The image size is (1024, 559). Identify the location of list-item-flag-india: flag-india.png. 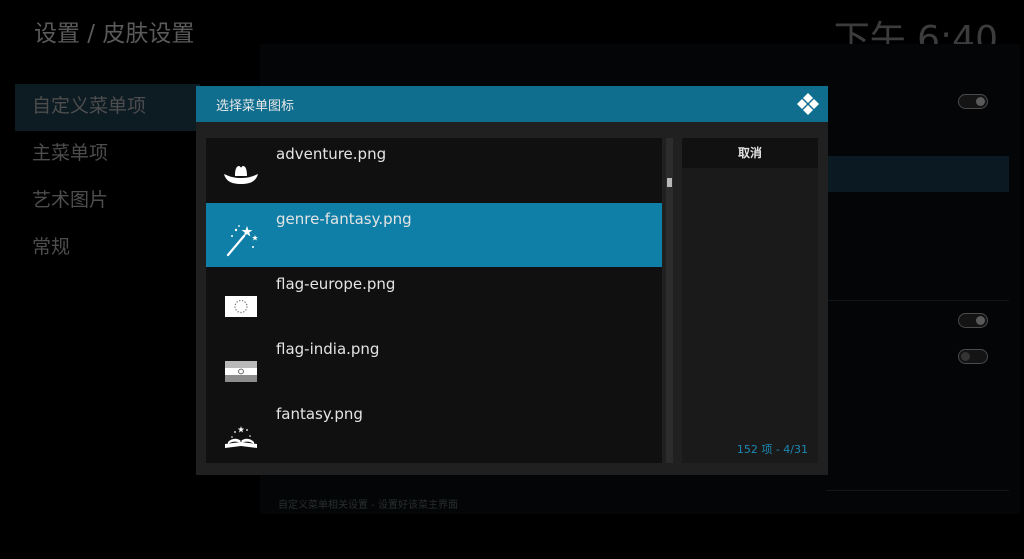
(434, 365).